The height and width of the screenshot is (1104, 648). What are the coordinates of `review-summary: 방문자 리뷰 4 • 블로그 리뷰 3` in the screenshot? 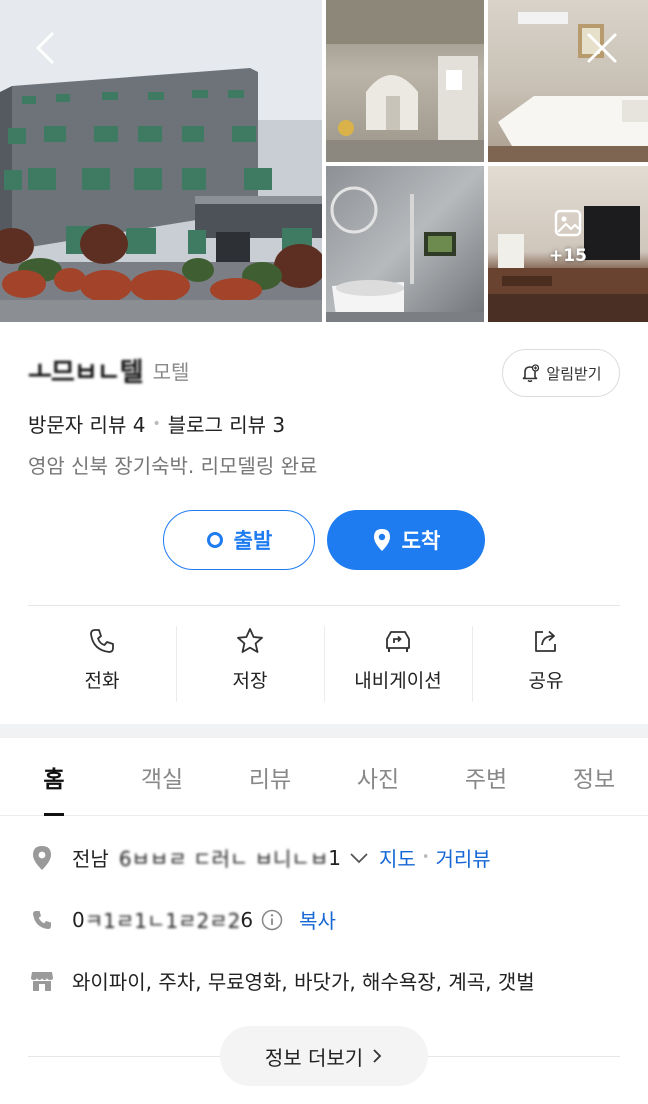 It's located at (156, 423).